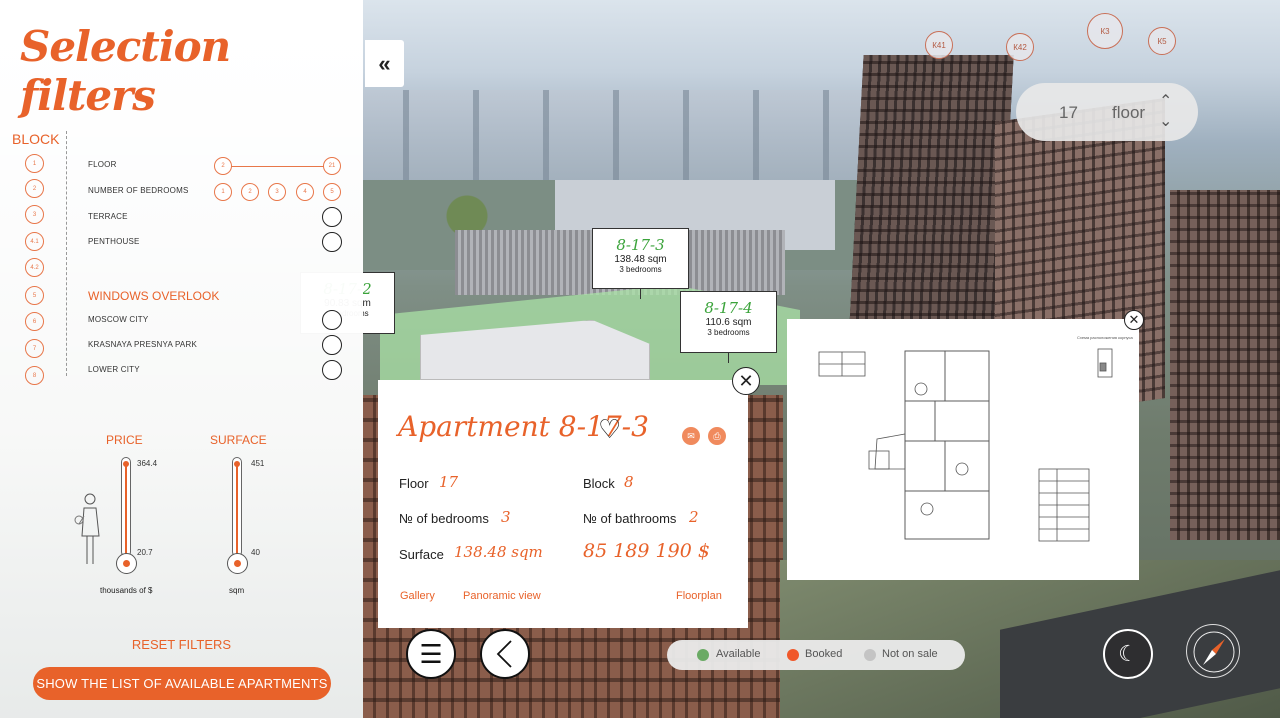 The width and height of the screenshot is (1280, 718). What do you see at coordinates (717, 436) in the screenshot?
I see `print-icon: ⎙` at bounding box center [717, 436].